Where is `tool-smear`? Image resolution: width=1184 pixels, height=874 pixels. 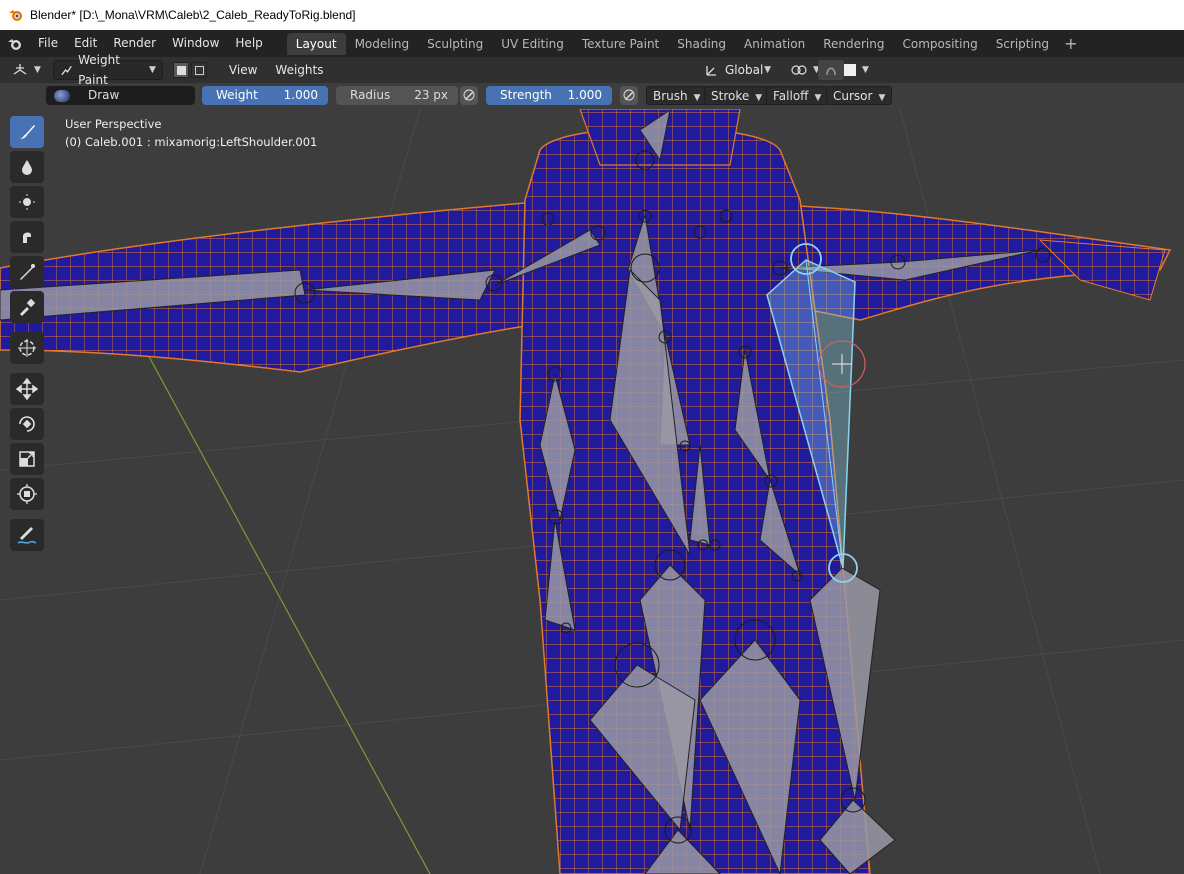
tool-smear is located at coordinates (27, 237).